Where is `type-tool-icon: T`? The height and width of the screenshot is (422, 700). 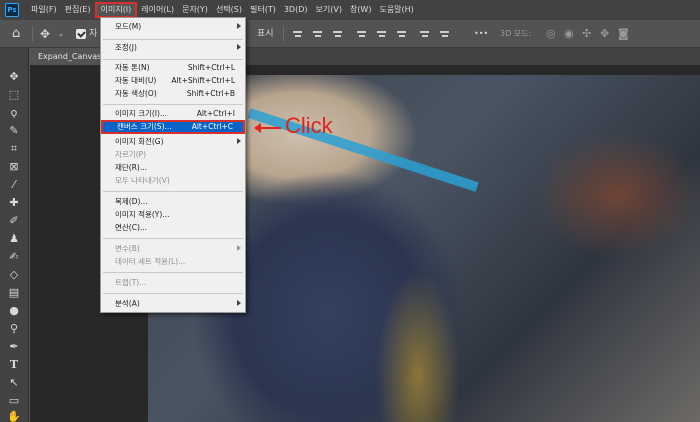
type-tool-icon: T is located at coordinates (14, 365).